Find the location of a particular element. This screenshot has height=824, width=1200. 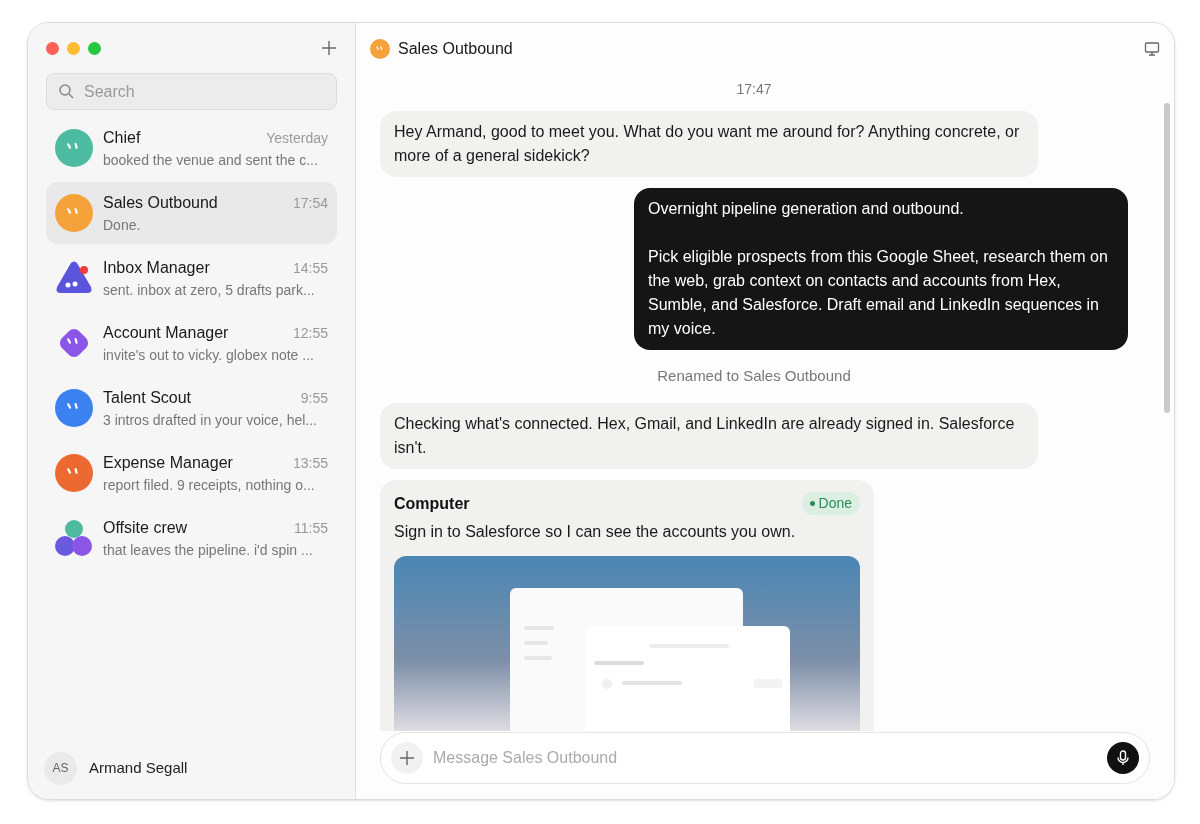

monitor-icon is located at coordinates (1152, 49).